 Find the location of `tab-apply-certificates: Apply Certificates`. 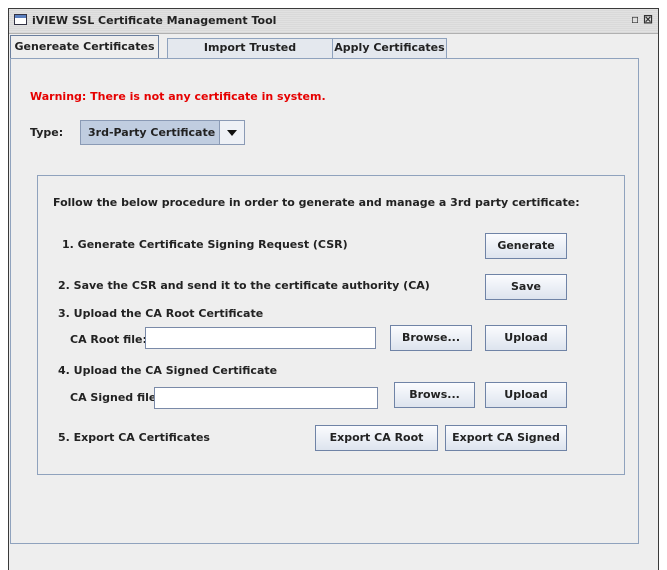

tab-apply-certificates: Apply Certificates is located at coordinates (389, 48).